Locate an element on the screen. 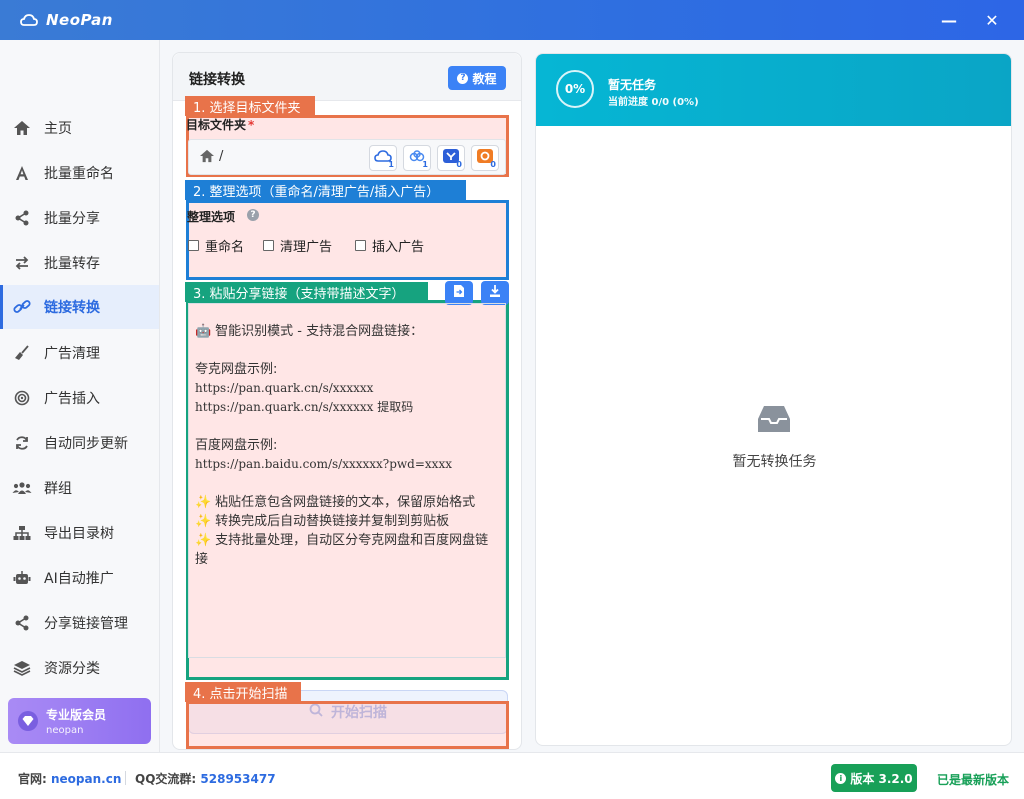 The width and height of the screenshot is (1024, 799). font-icon is located at coordinates (22, 173).